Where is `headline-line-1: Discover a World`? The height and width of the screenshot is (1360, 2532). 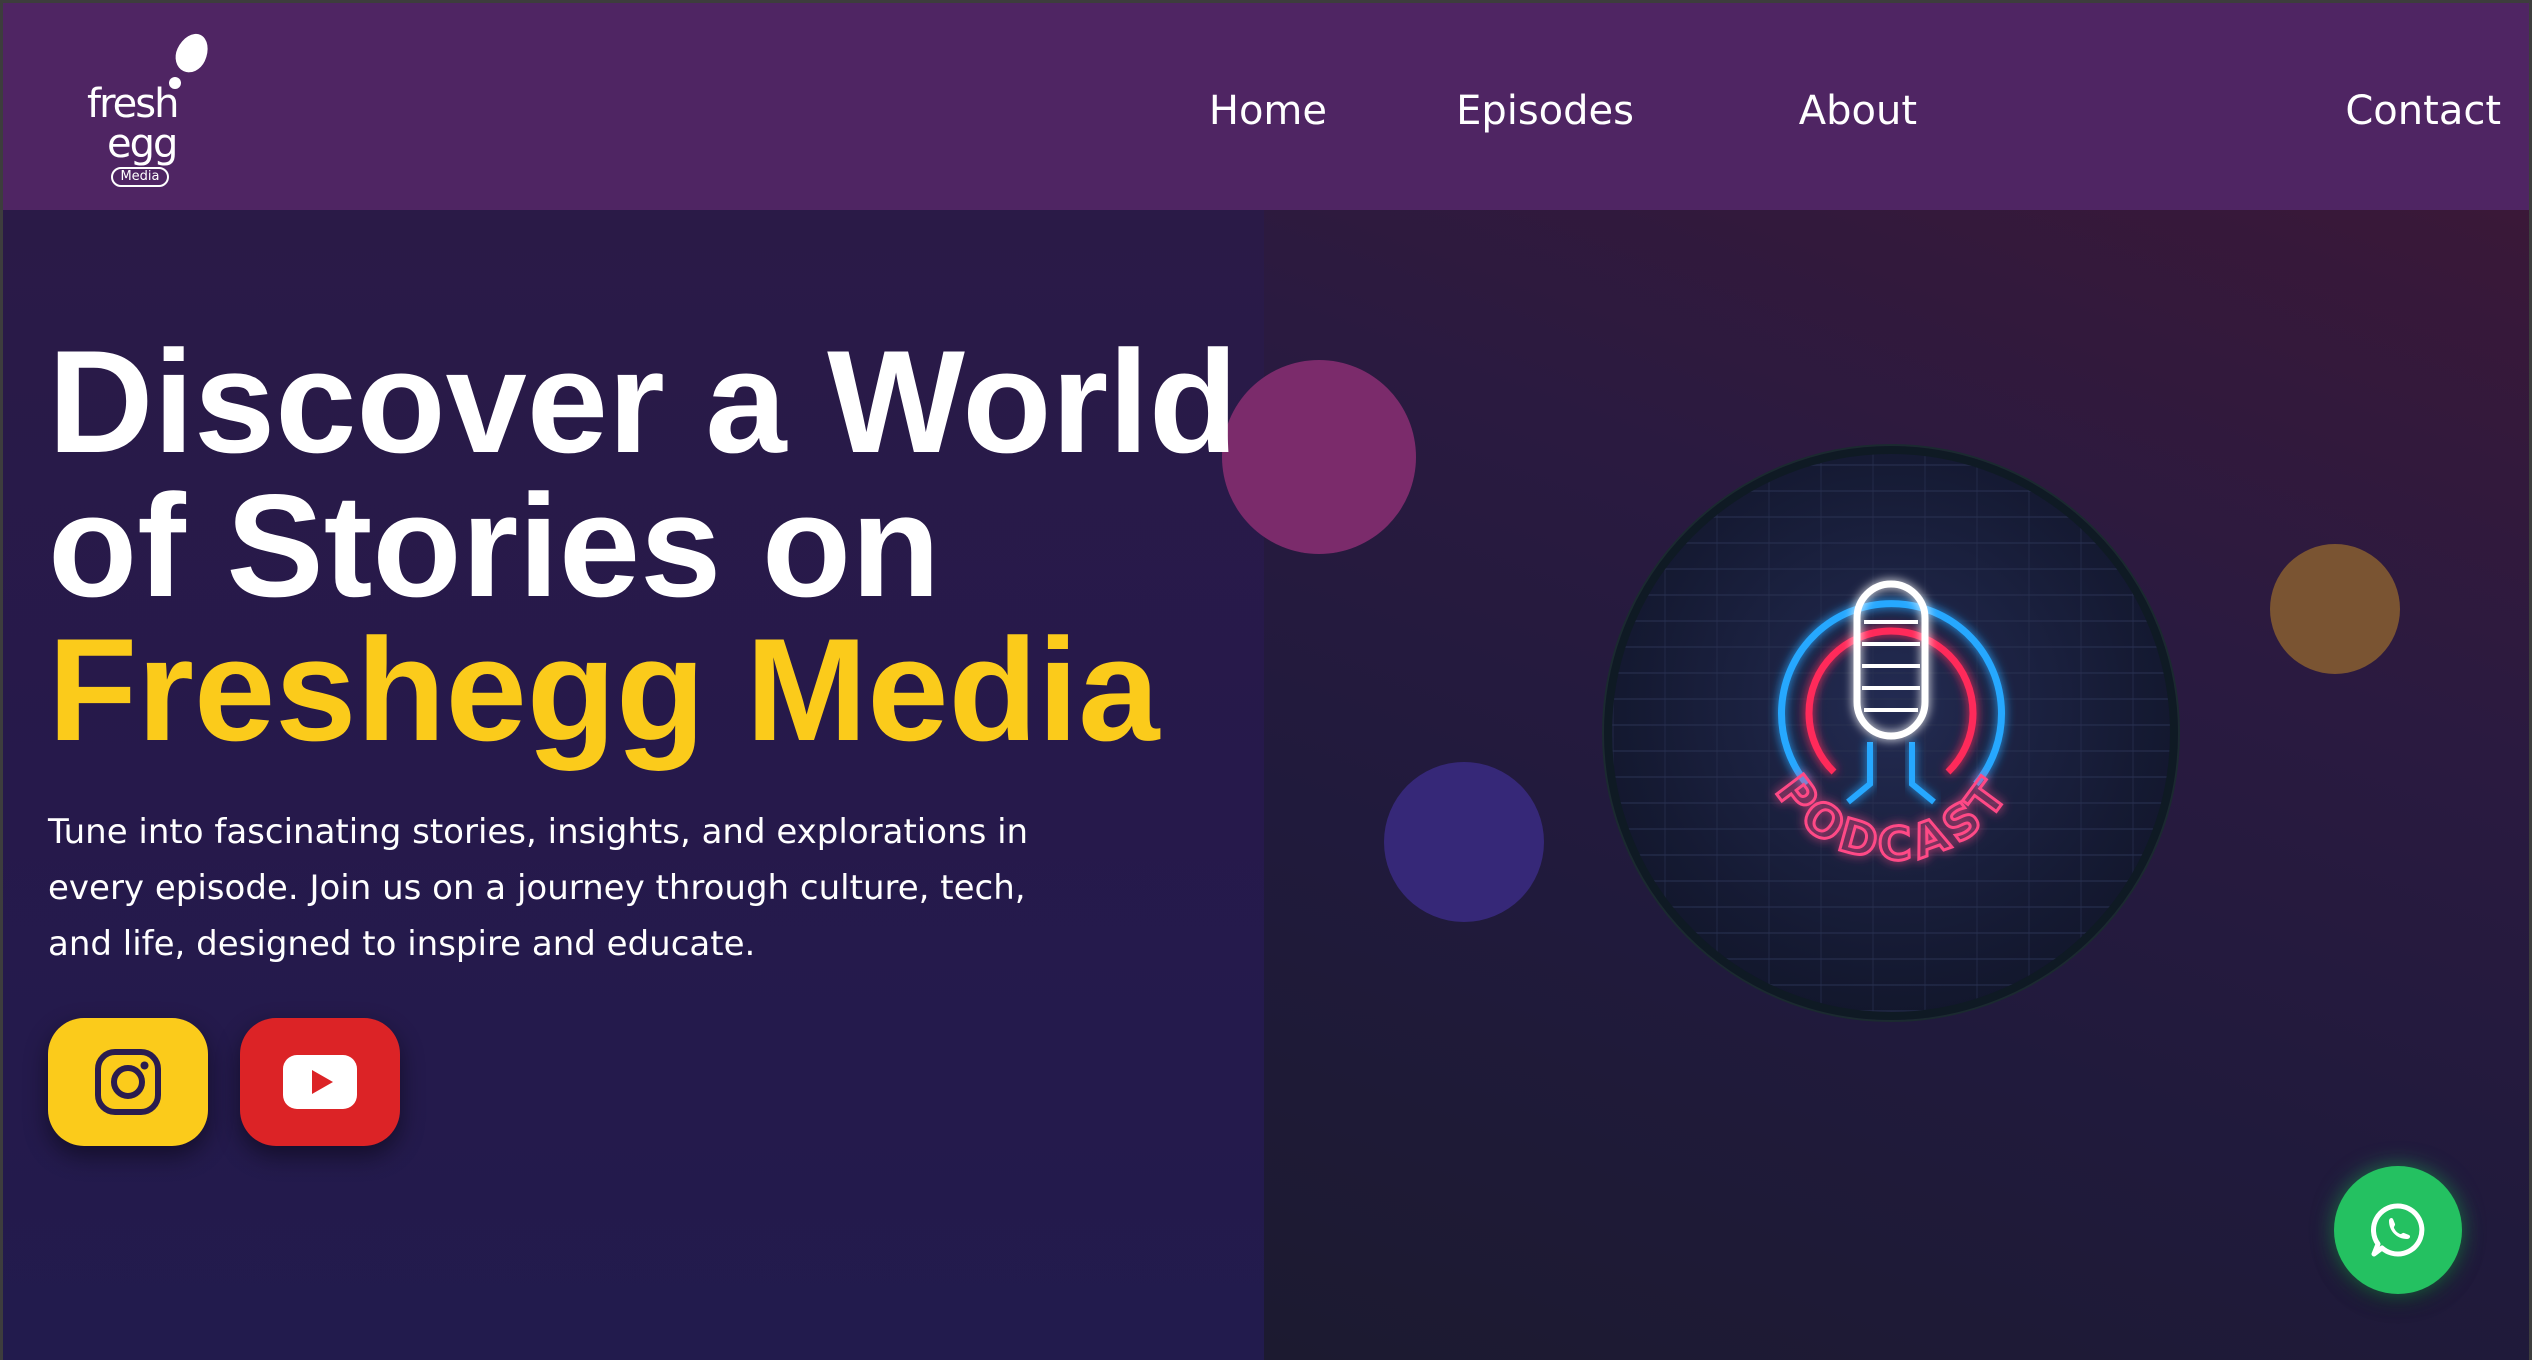
headline-line-1: Discover a World is located at coordinates (643, 401).